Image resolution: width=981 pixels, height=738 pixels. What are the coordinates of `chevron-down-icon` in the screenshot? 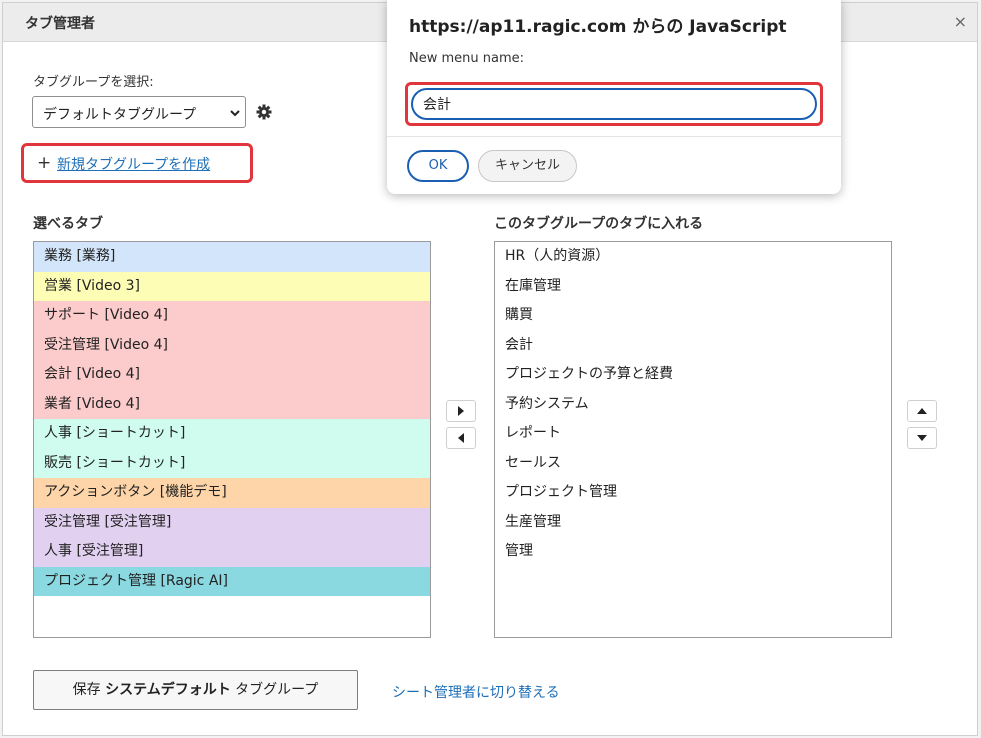 It's located at (235, 113).